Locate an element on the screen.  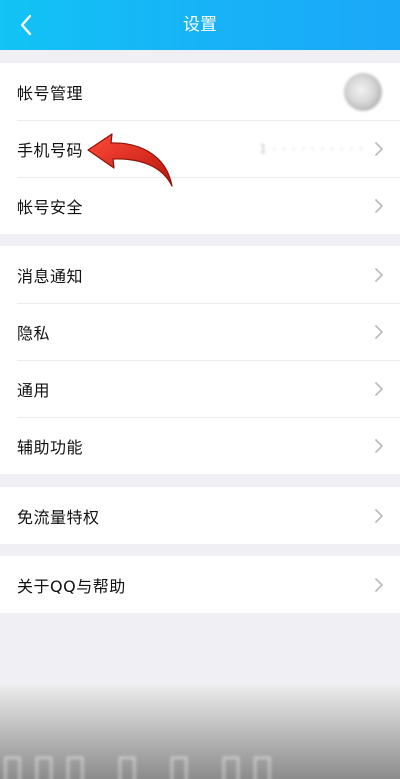
header-bar: 设置 is located at coordinates (200, 25).